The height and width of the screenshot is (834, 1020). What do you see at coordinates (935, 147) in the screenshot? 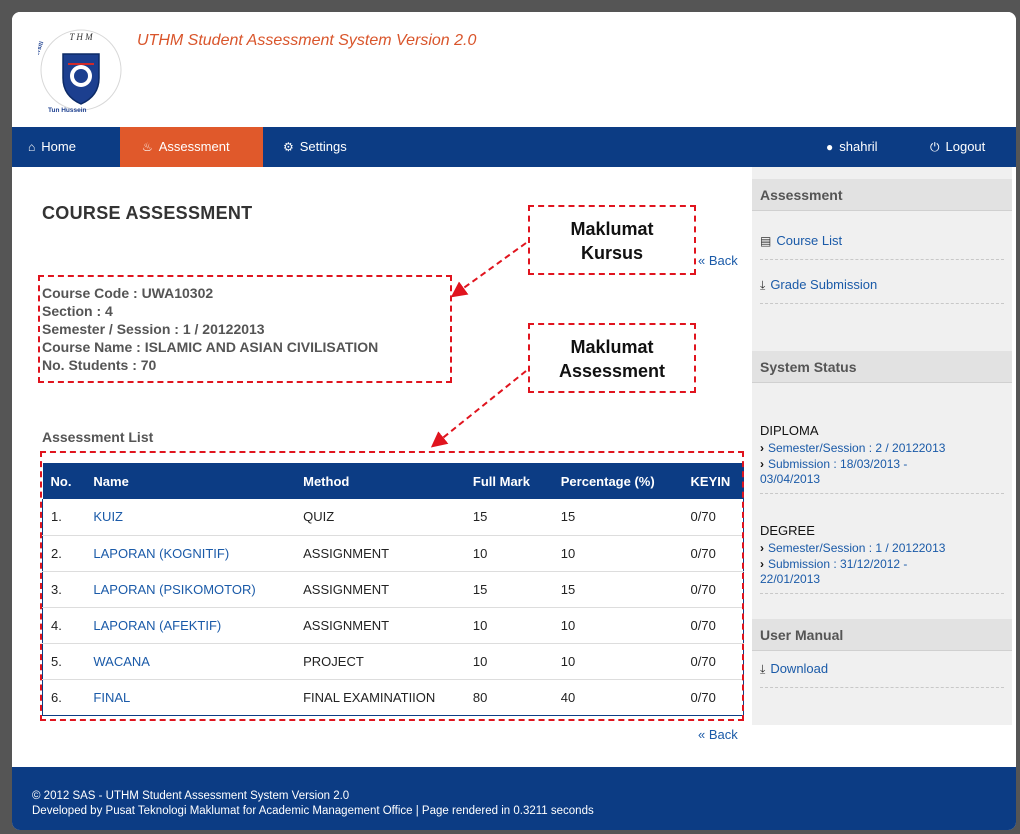
I see `power-icon: ⏻` at bounding box center [935, 147].